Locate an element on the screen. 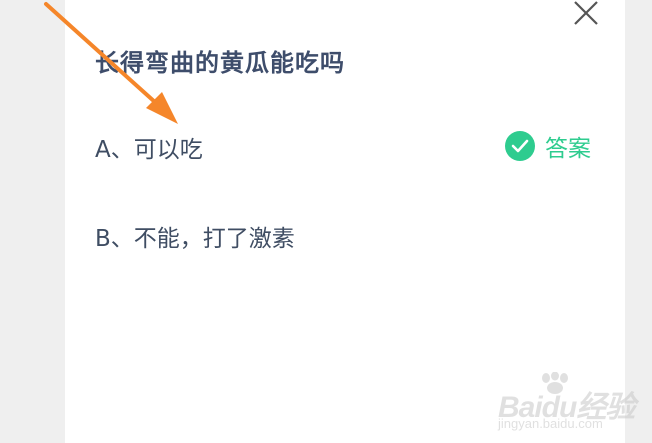 Image resolution: width=652 pixels, height=443 pixels. question-title: 长得弯曲的黄瓜能吃吗 is located at coordinates (220, 63).